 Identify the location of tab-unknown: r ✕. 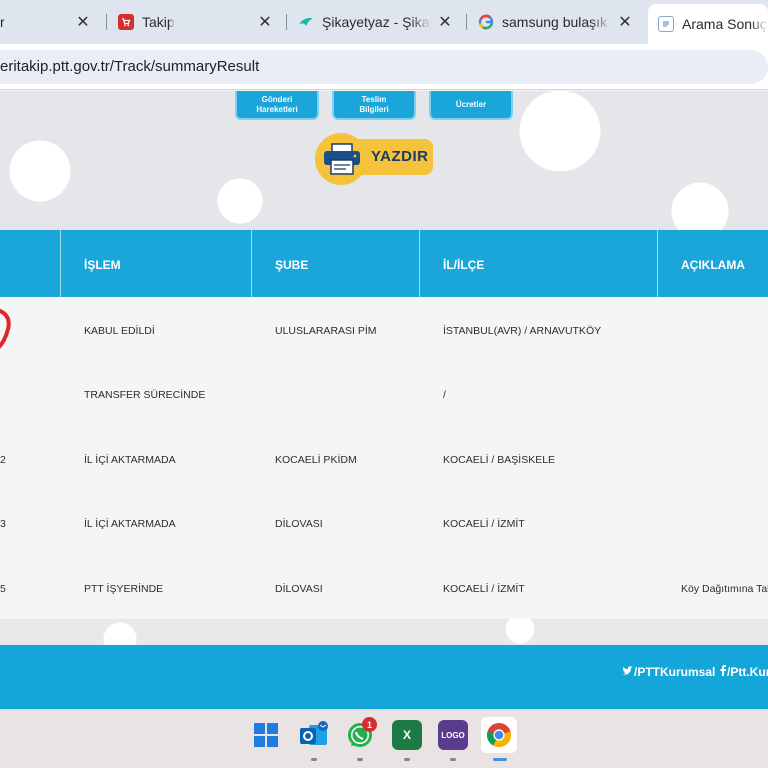
(50, 22).